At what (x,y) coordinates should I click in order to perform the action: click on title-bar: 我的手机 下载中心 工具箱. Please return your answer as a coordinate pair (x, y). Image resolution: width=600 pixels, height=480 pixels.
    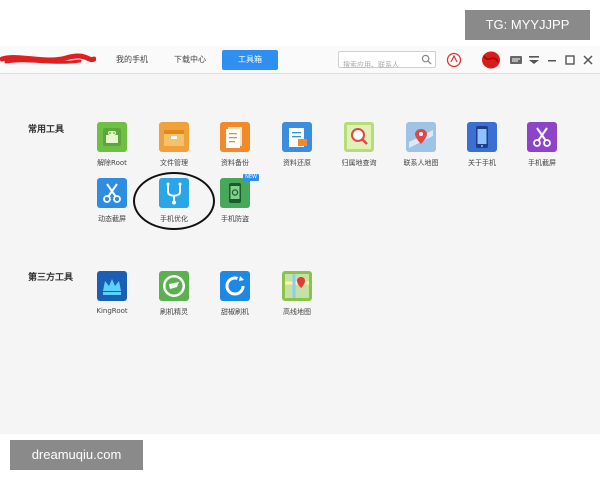
    Looking at the image, I should click on (300, 60).